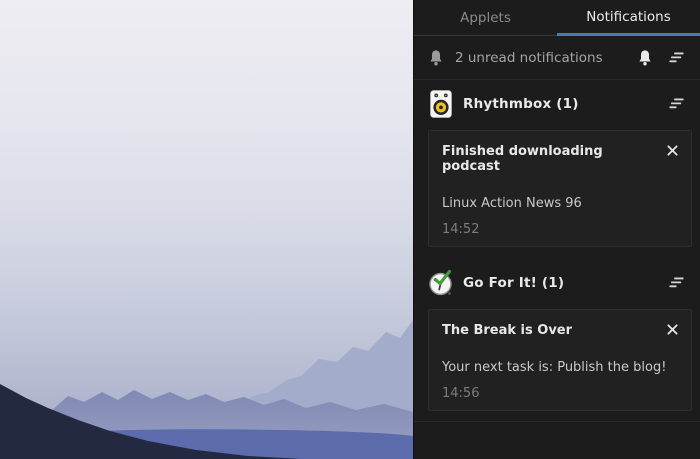  What do you see at coordinates (514, 283) in the screenshot?
I see `group-title: Go For It! (1)` at bounding box center [514, 283].